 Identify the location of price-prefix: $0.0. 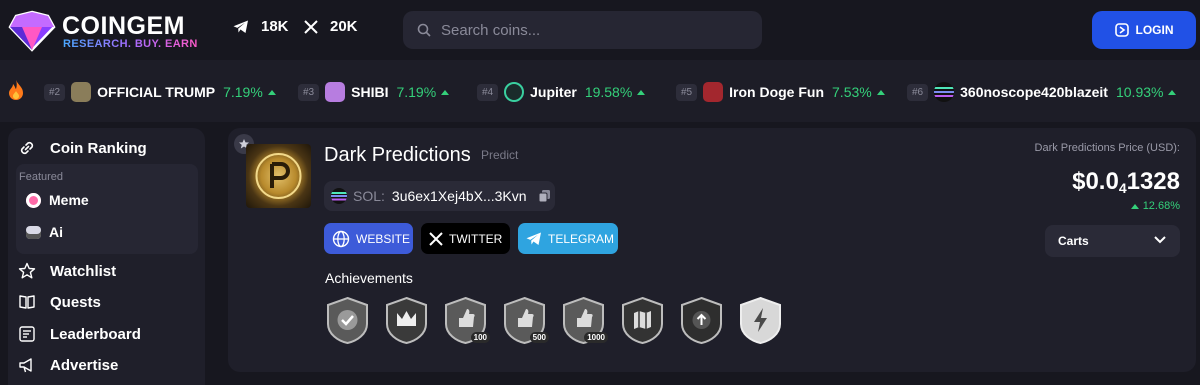
(1095, 181).